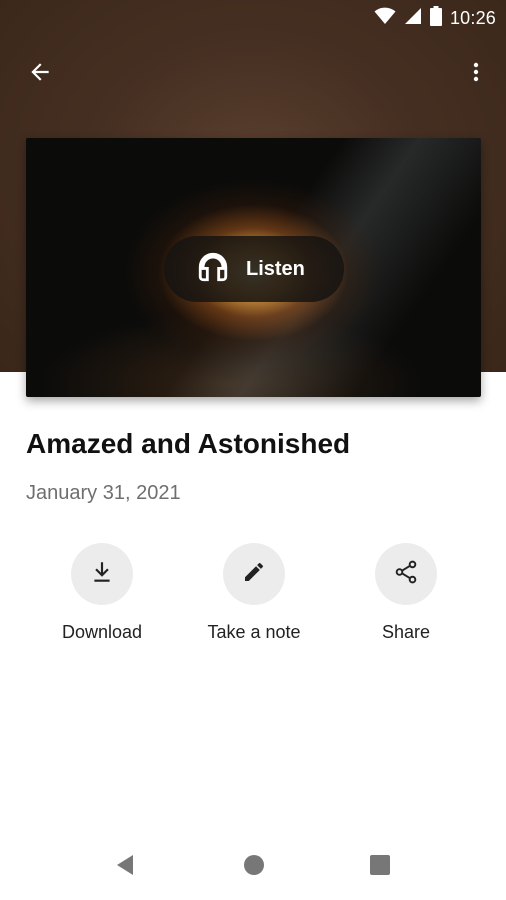 The image size is (506, 900). What do you see at coordinates (254, 632) in the screenshot?
I see `take-note-label: Take a note` at bounding box center [254, 632].